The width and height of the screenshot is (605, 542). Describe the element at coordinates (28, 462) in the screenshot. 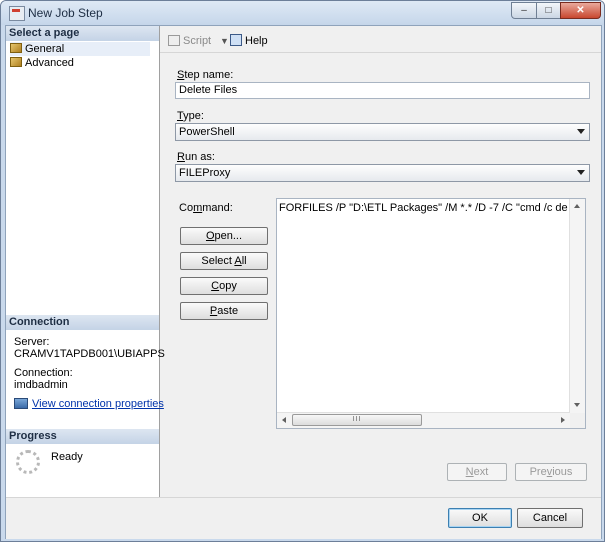

I see `progress-spinner-icon` at that location.